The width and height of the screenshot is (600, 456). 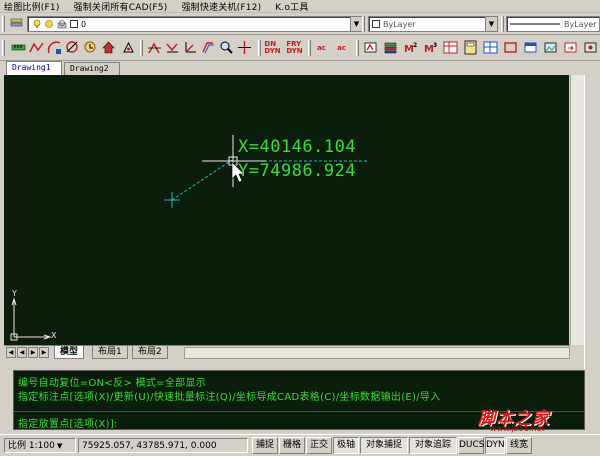 What do you see at coordinates (110, 352) in the screenshot?
I see `tab-layout1: 布局1` at bounding box center [110, 352].